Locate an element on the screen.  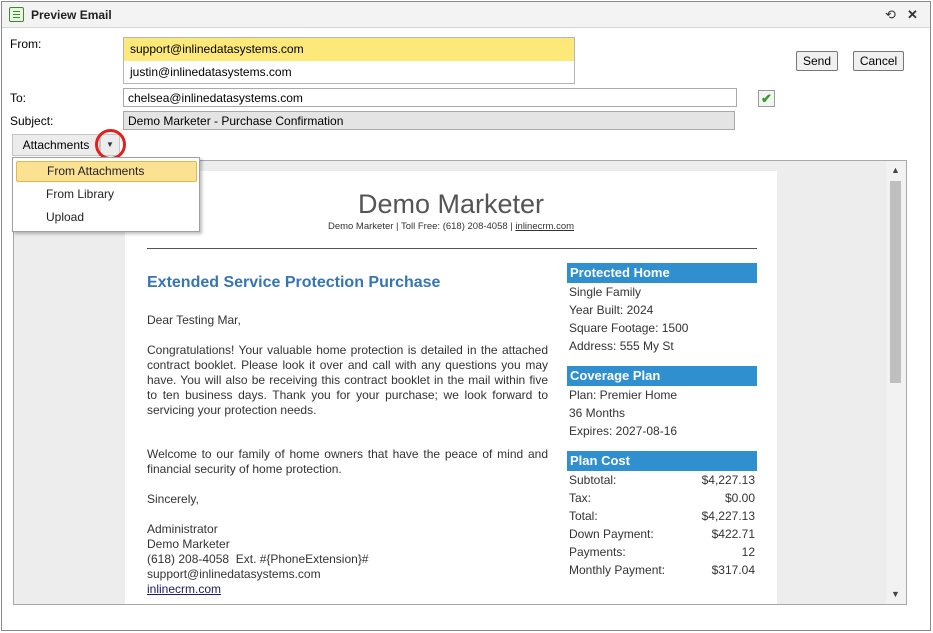
signature-line: Administrator is located at coordinates (182, 529).